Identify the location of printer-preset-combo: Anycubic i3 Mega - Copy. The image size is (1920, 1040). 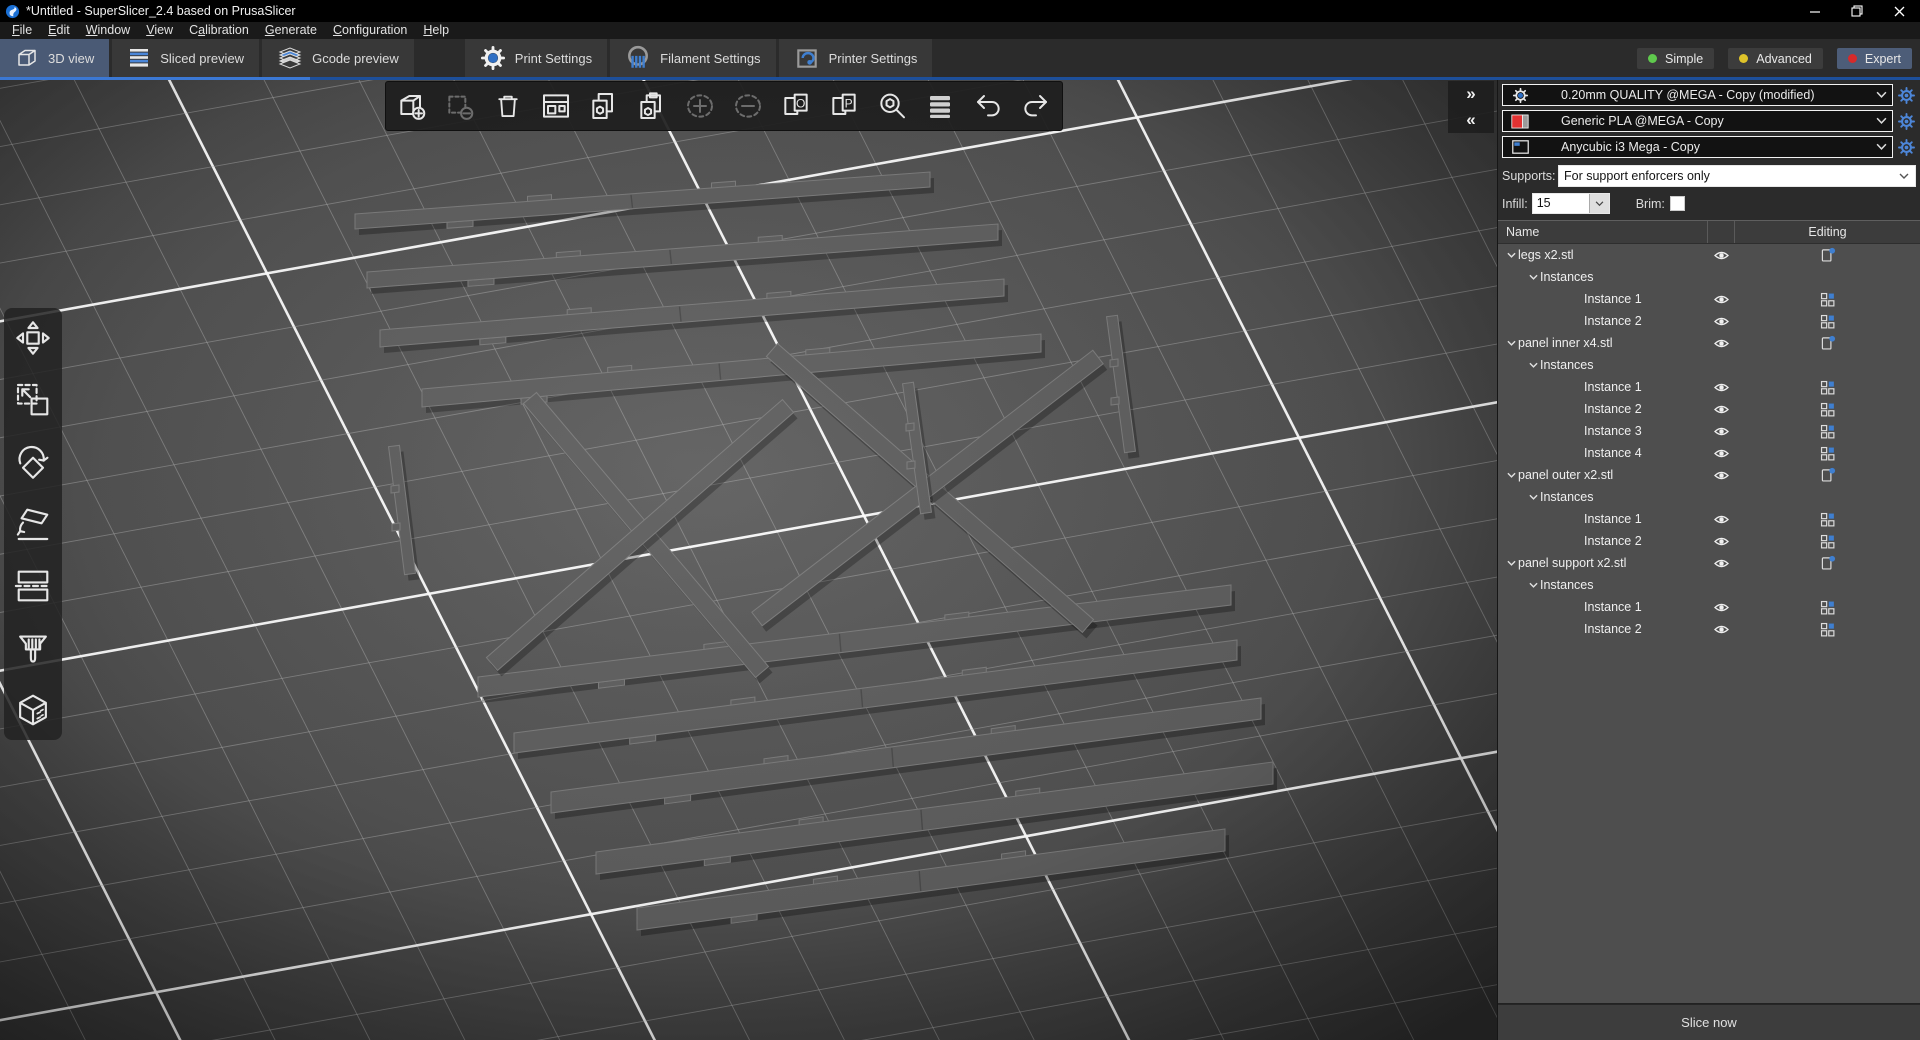
(1697, 147).